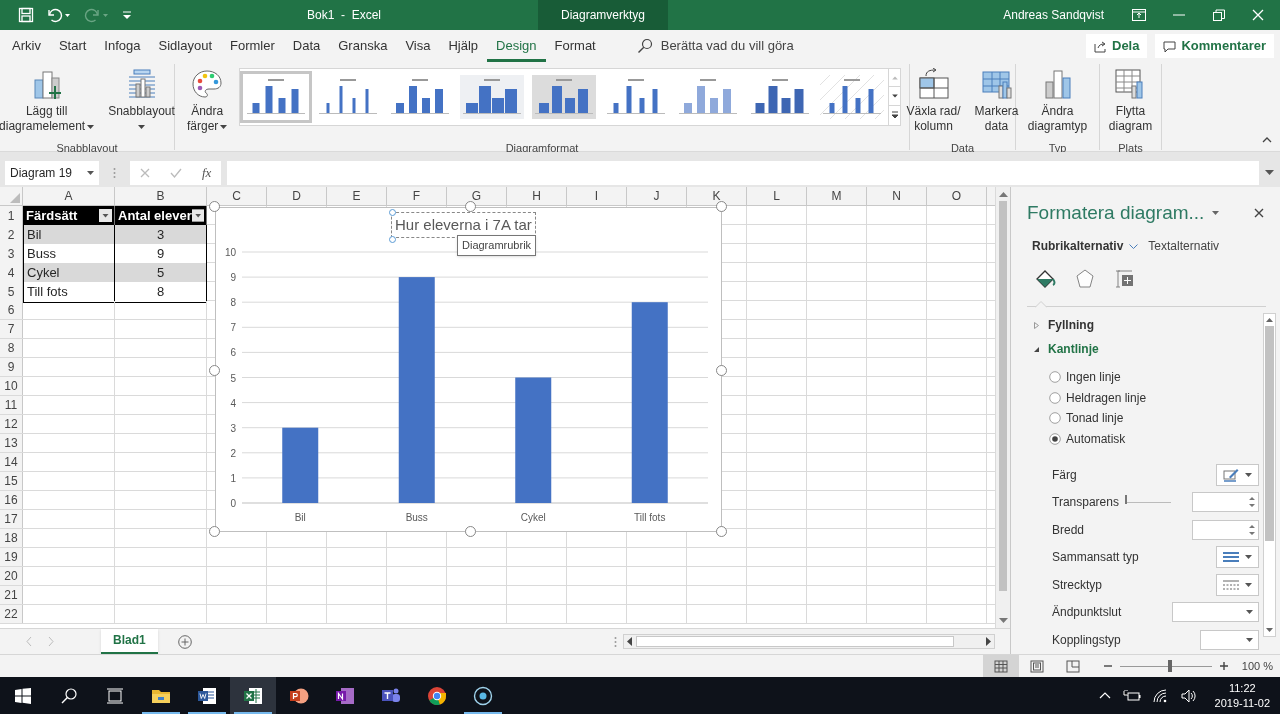 This screenshot has width=1280, height=720. I want to click on row-header: 20, so click(11, 576).